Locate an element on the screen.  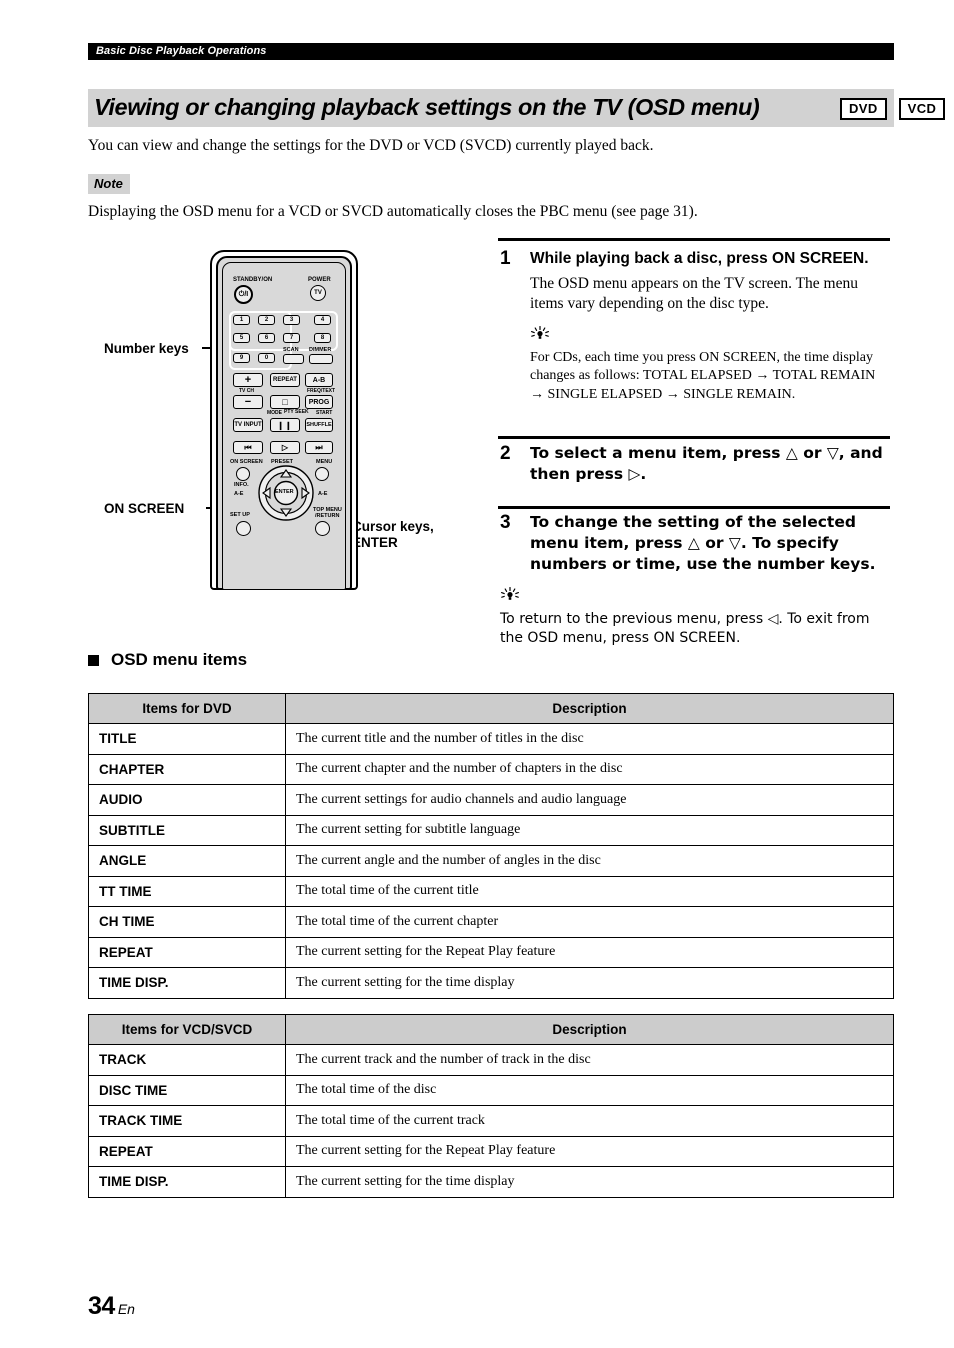
enter-button-label: ENTER is located at coordinates (284, 492).